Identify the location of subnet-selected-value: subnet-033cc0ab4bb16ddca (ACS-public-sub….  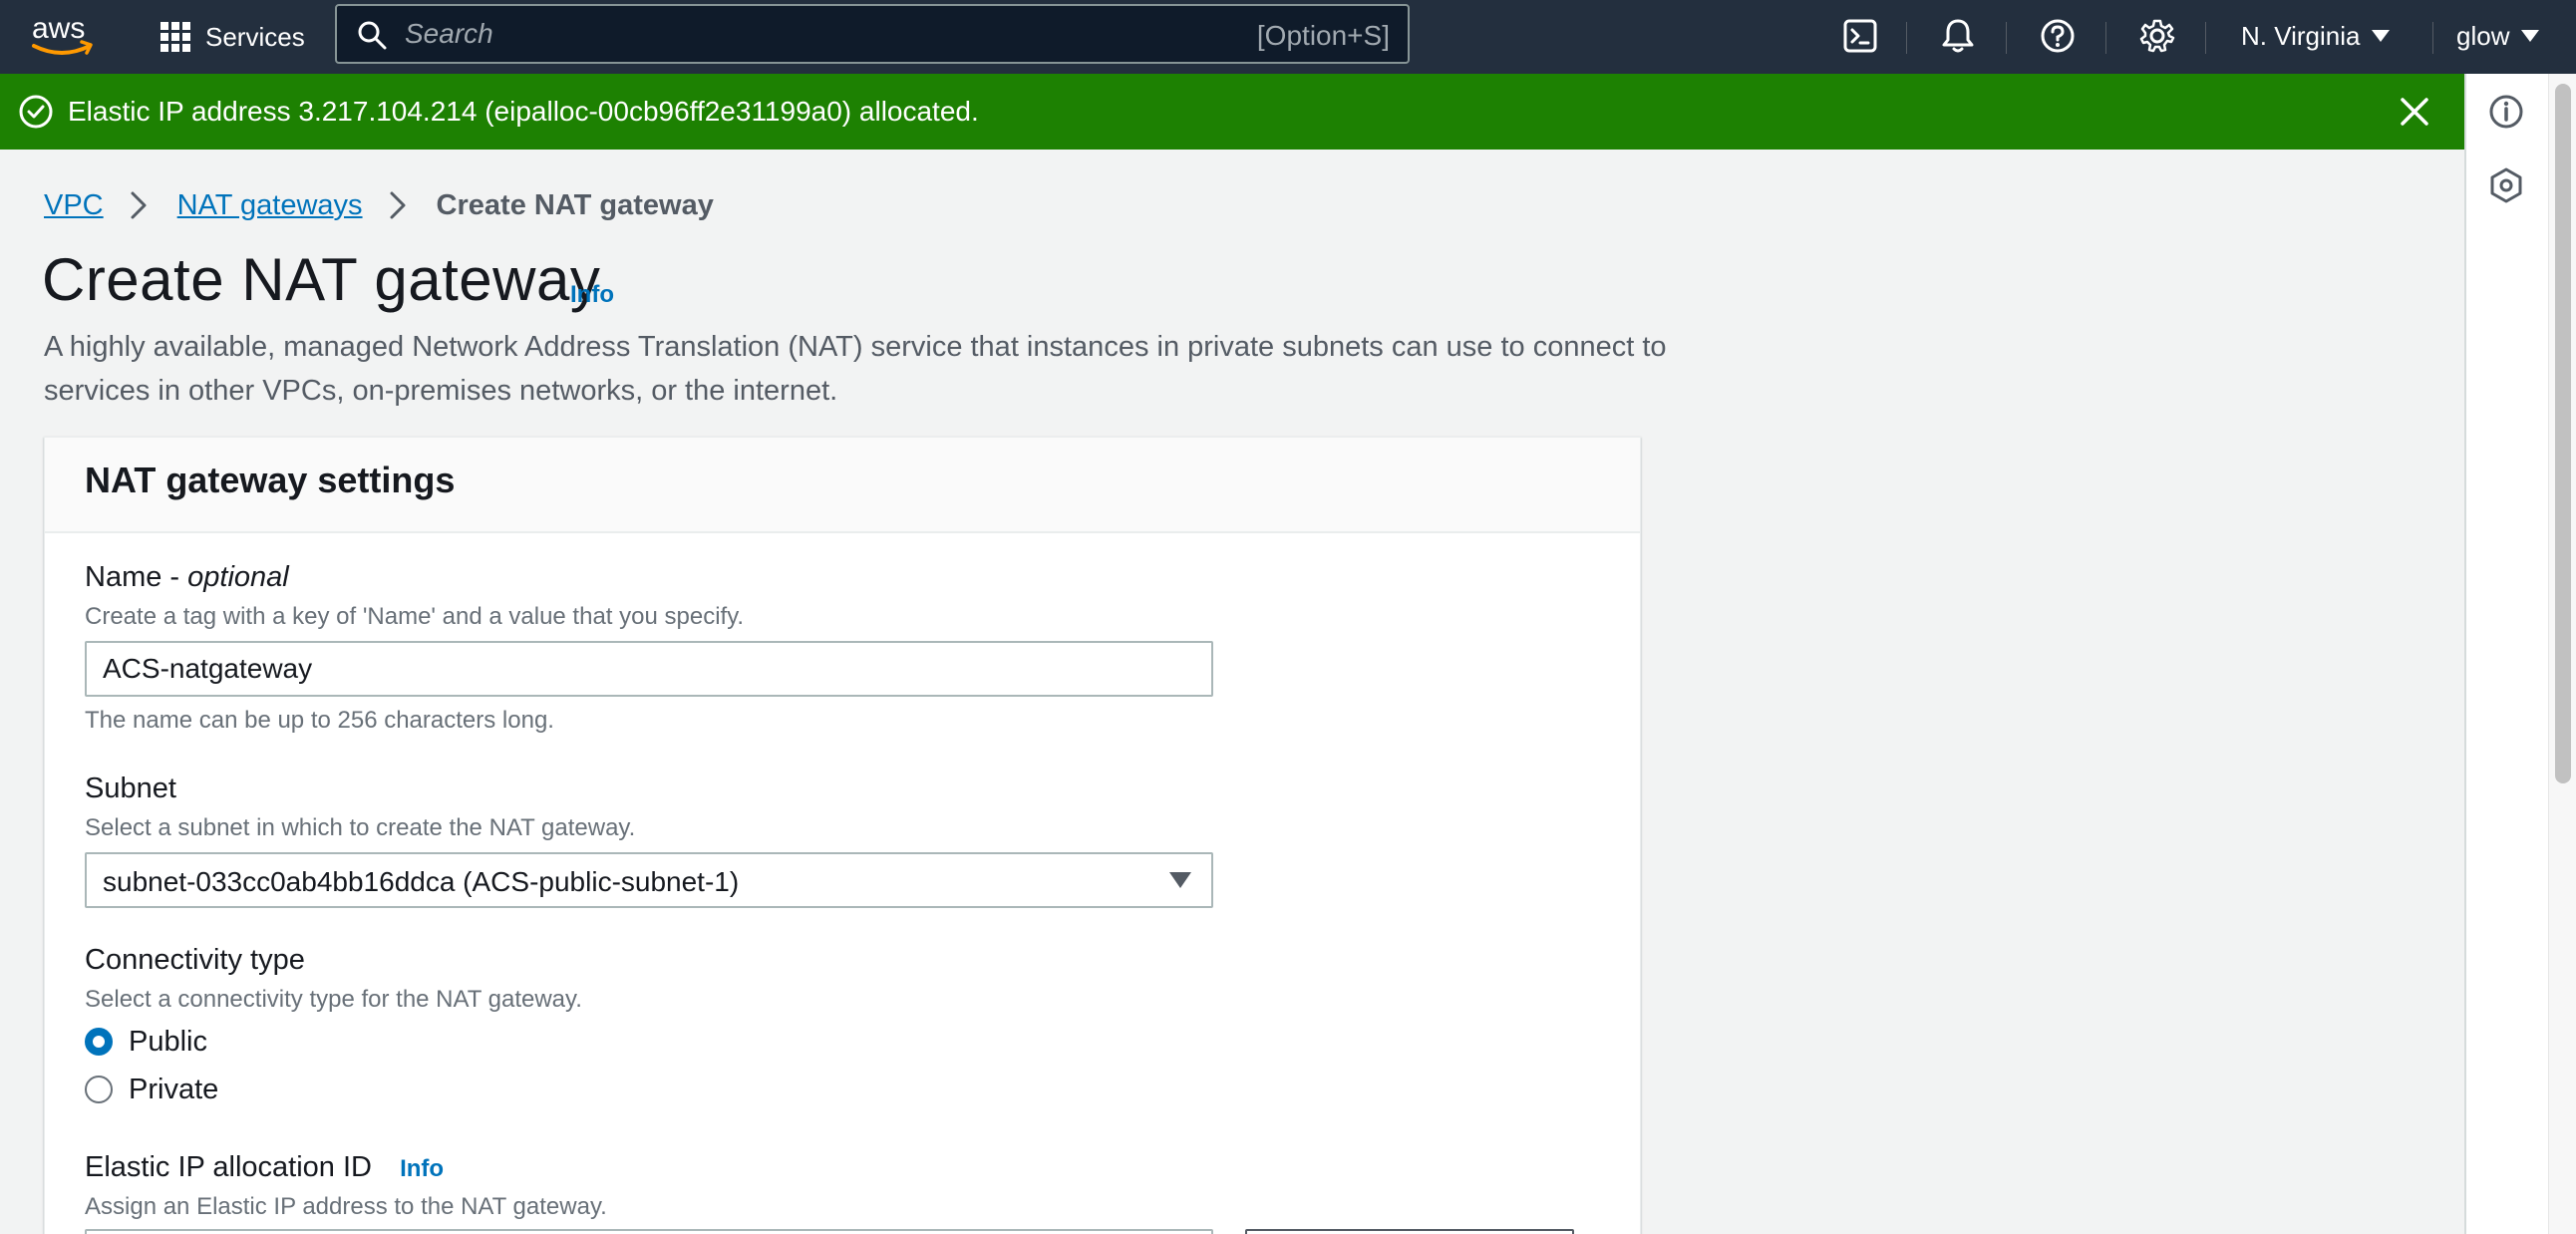
(421, 881).